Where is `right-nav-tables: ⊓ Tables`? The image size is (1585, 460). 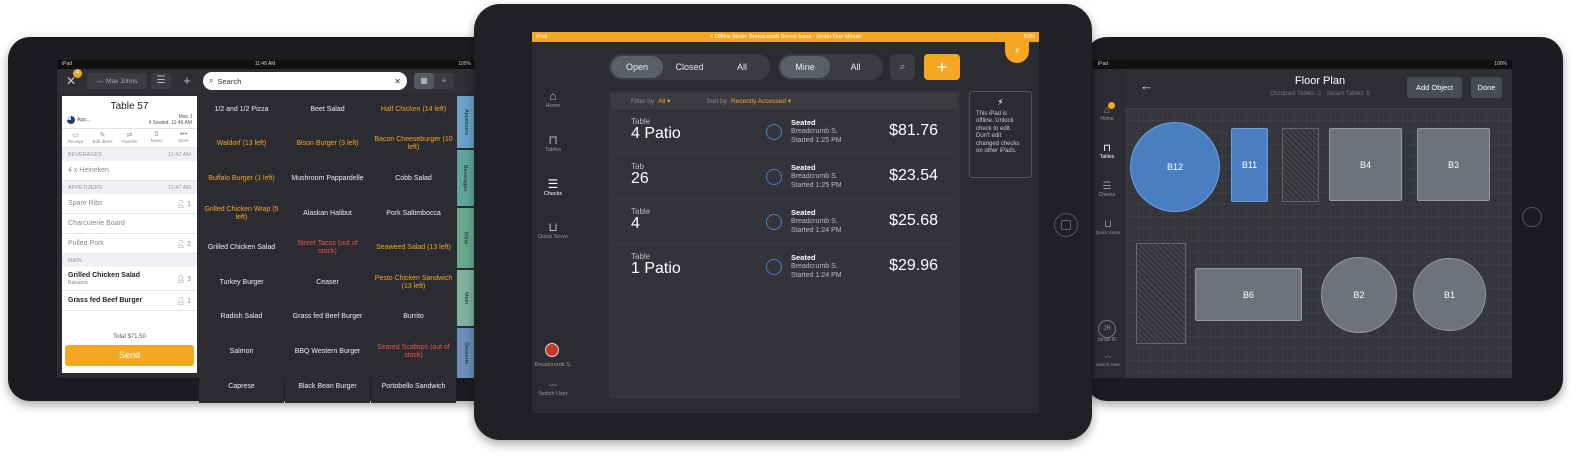 right-nav-tables: ⊓ Tables is located at coordinates (1107, 151).